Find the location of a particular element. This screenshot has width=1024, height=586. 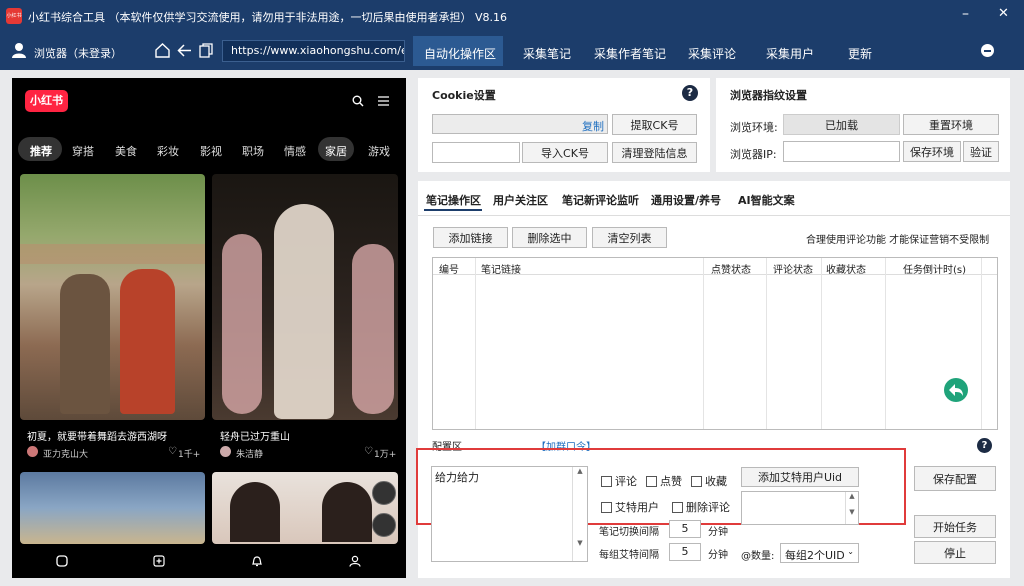

comment-textarea: 给力给力 ▲ ▼ is located at coordinates (509, 514).